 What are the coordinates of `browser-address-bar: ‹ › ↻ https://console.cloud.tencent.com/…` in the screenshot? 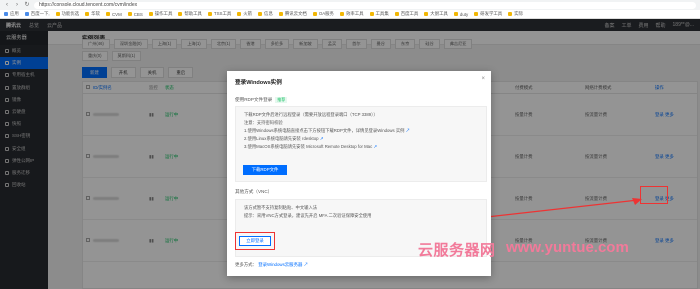 It's located at (350, 5).